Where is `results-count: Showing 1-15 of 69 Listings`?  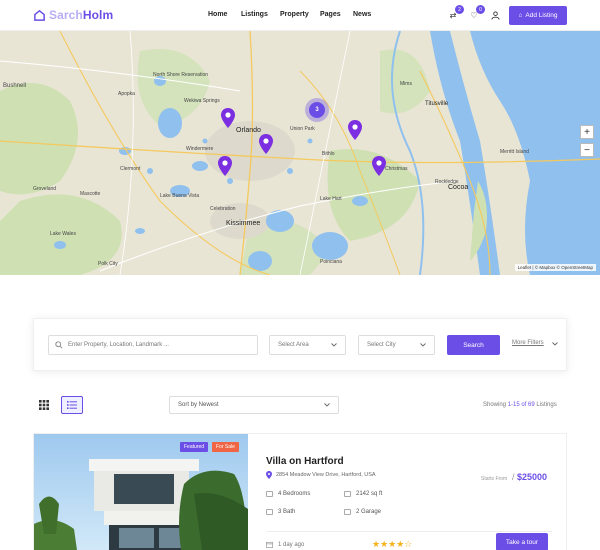
results-count: Showing 1-15 of 69 Listings is located at coordinates (520, 405).